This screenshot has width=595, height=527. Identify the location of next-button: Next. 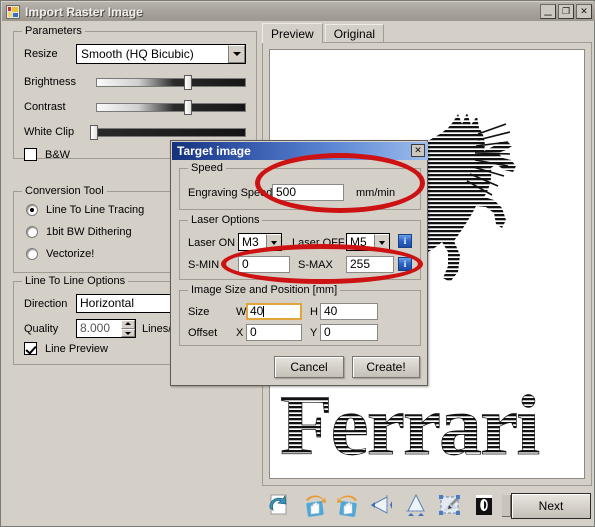
(551, 506).